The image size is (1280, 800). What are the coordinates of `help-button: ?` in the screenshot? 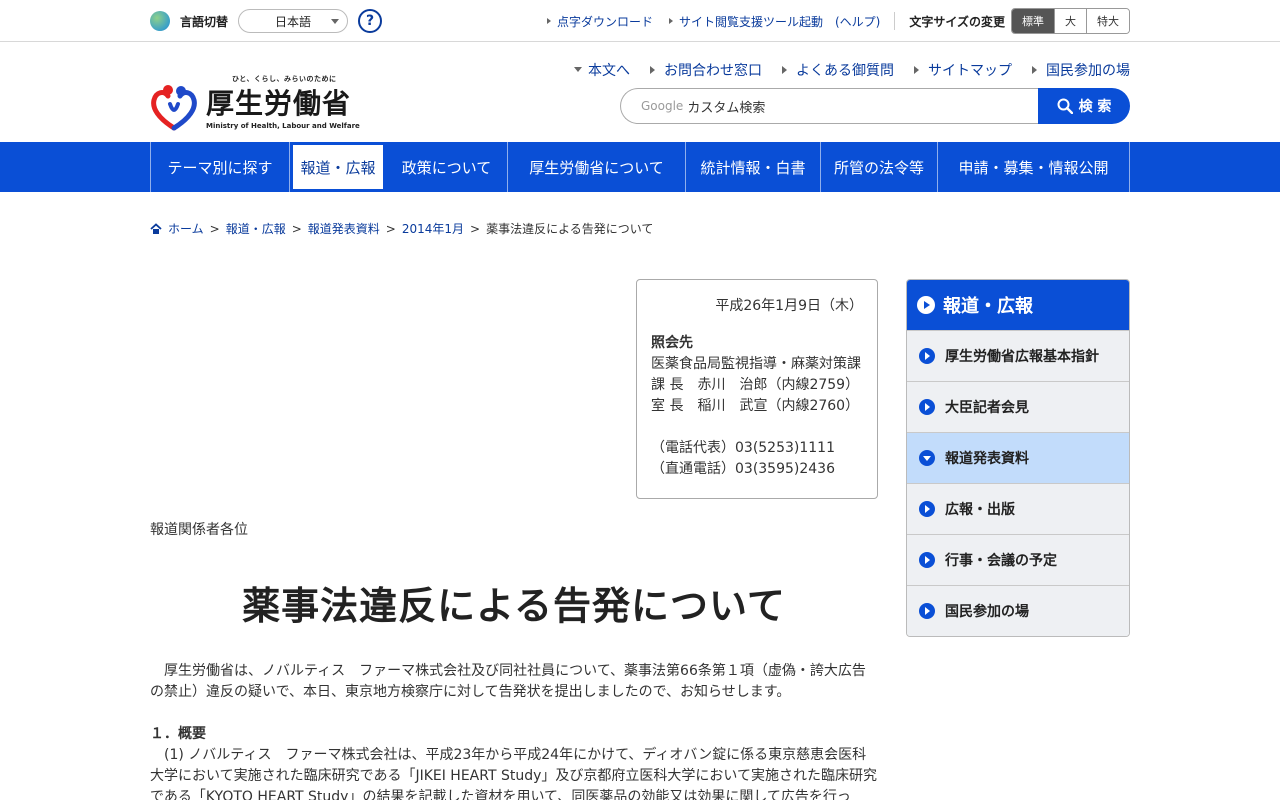 It's located at (370, 21).